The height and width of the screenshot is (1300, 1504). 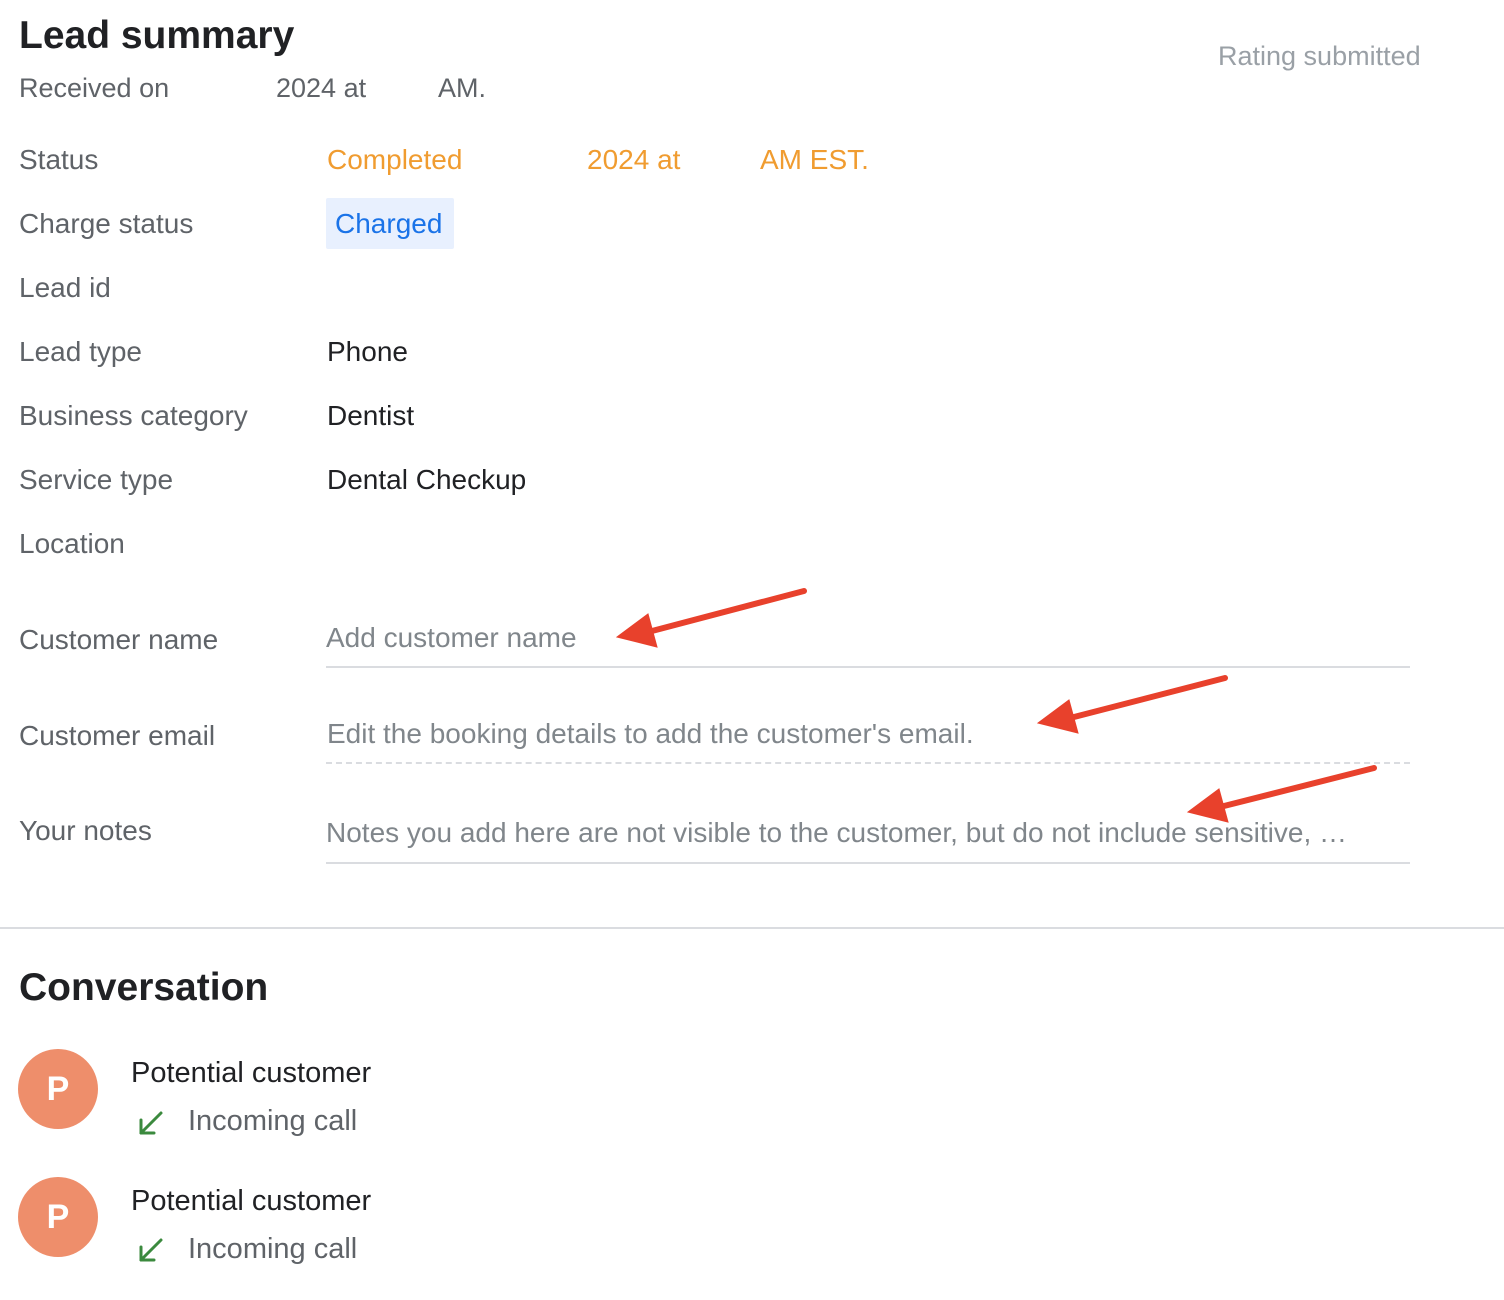 What do you see at coordinates (85, 830) in the screenshot?
I see `notes-label: Your notes` at bounding box center [85, 830].